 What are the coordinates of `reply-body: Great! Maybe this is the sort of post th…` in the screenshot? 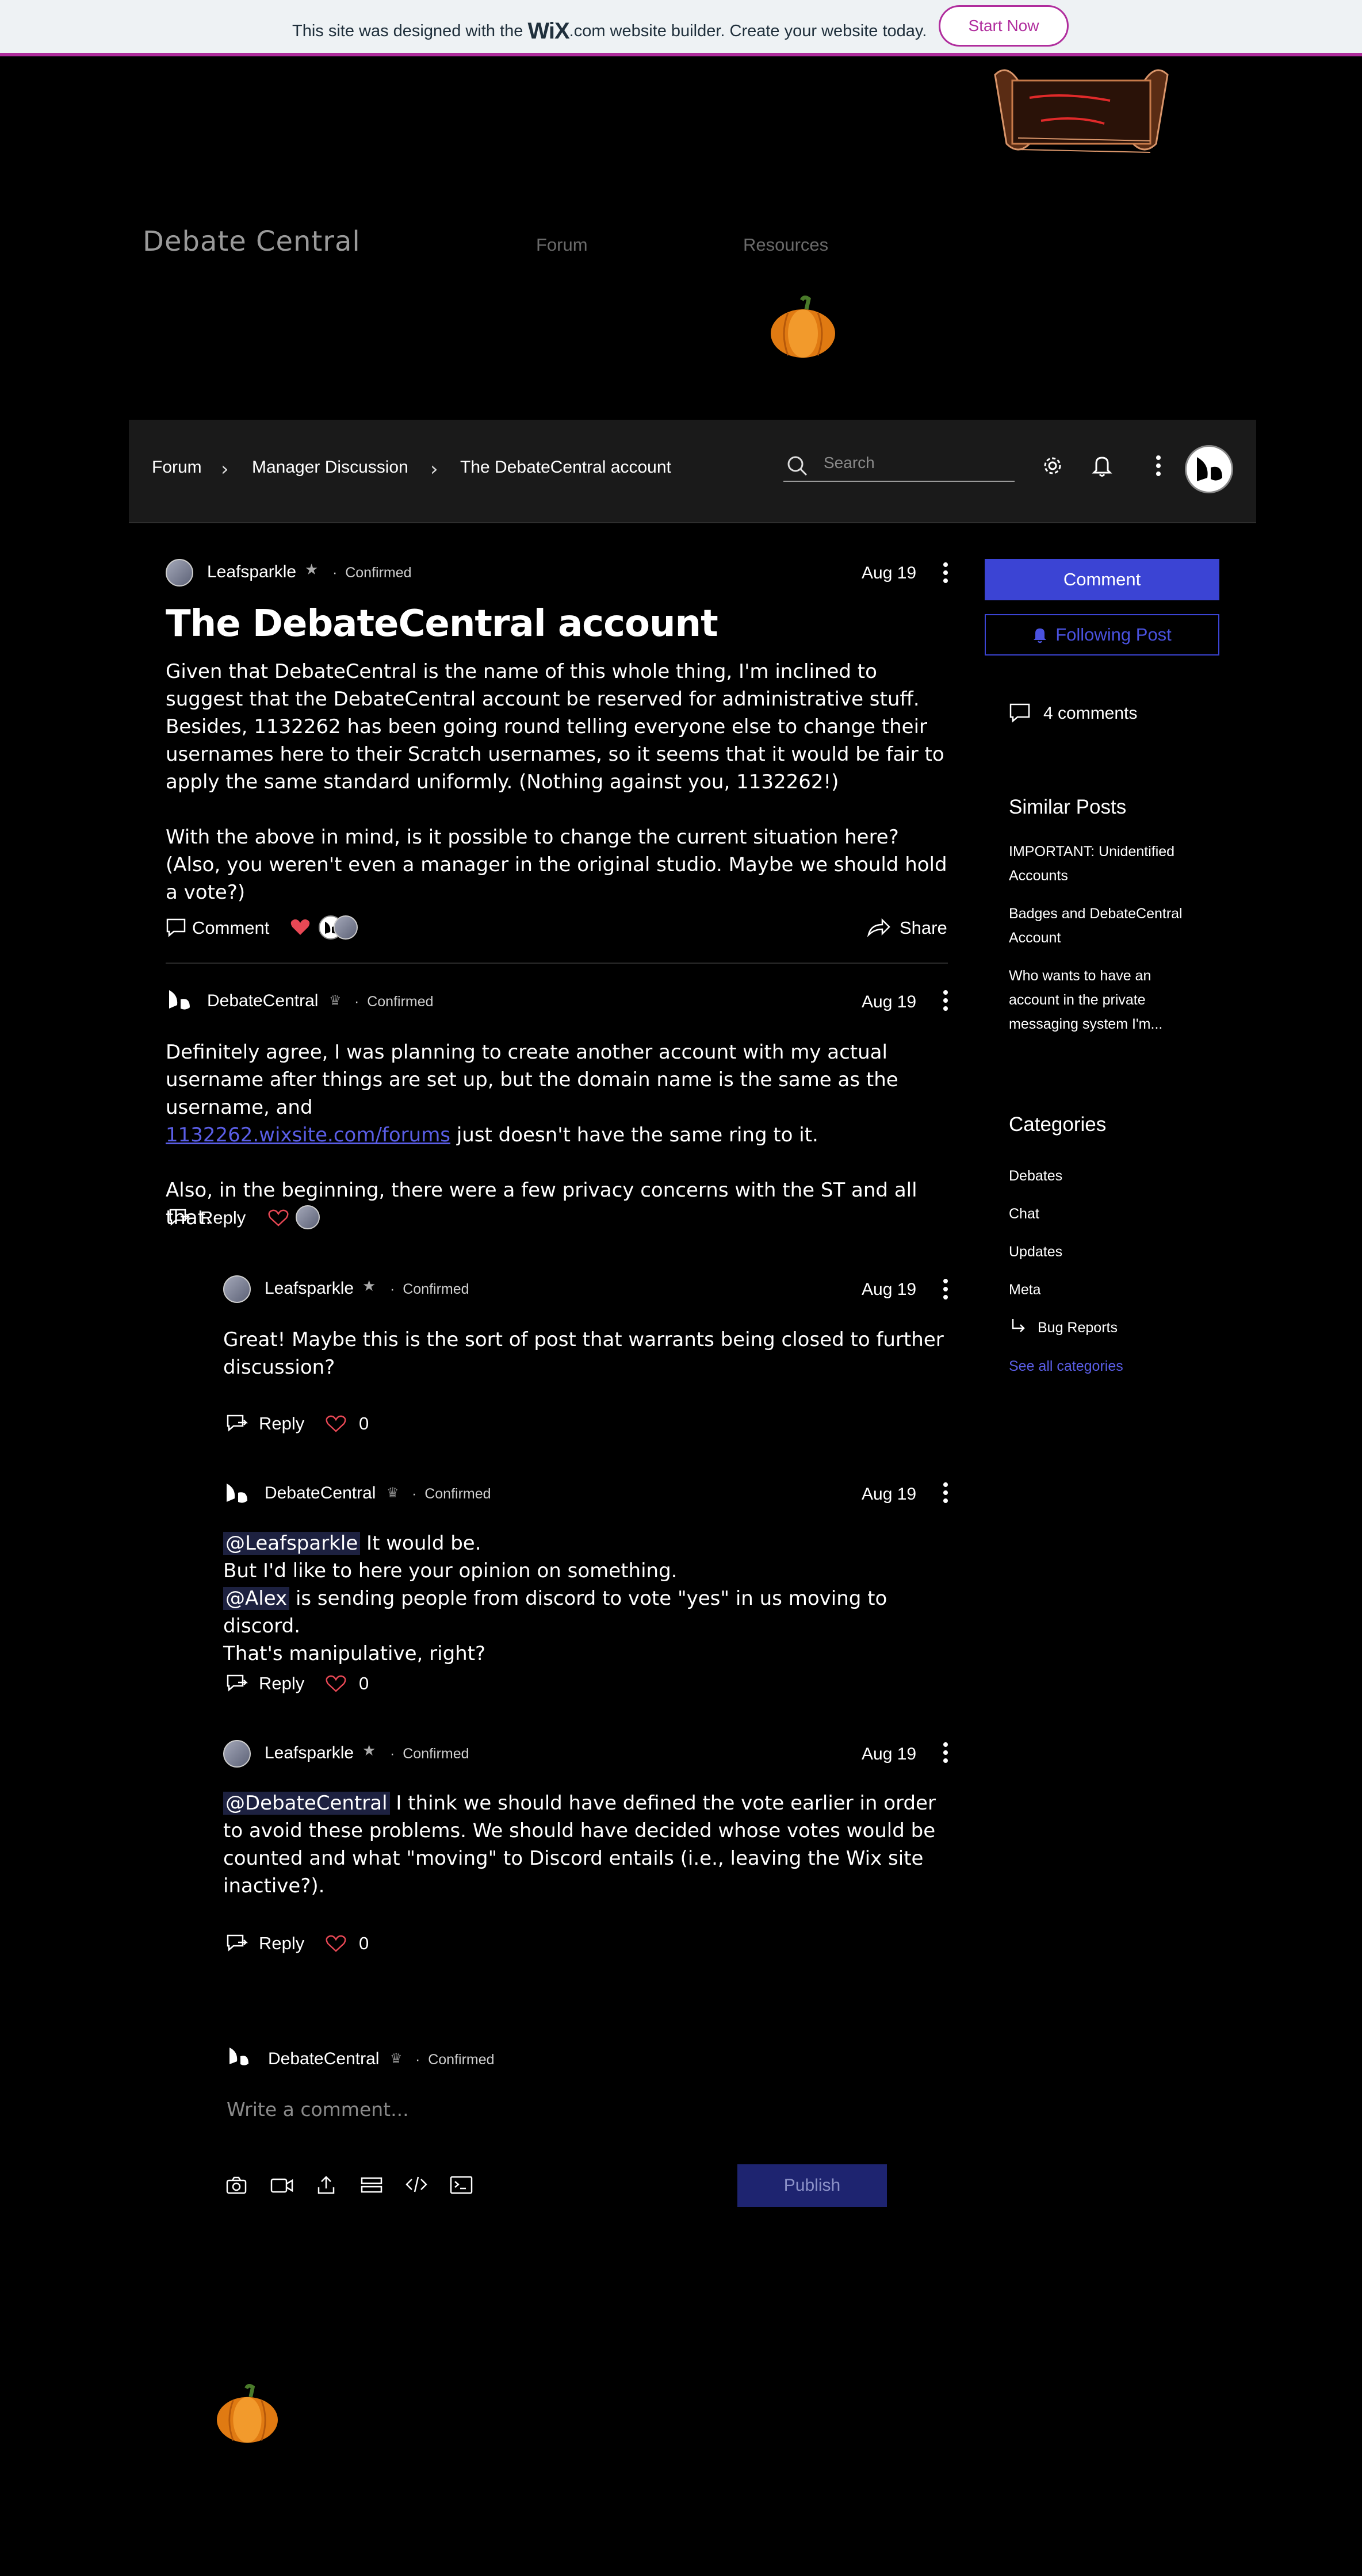 It's located at (583, 1353).